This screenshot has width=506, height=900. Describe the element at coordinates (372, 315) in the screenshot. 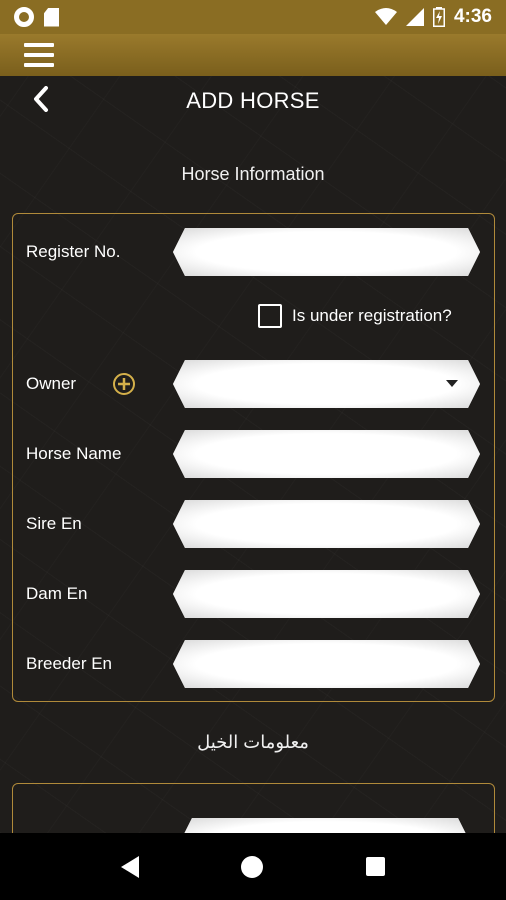

I see `under-registration-label: Is under registration?` at that location.